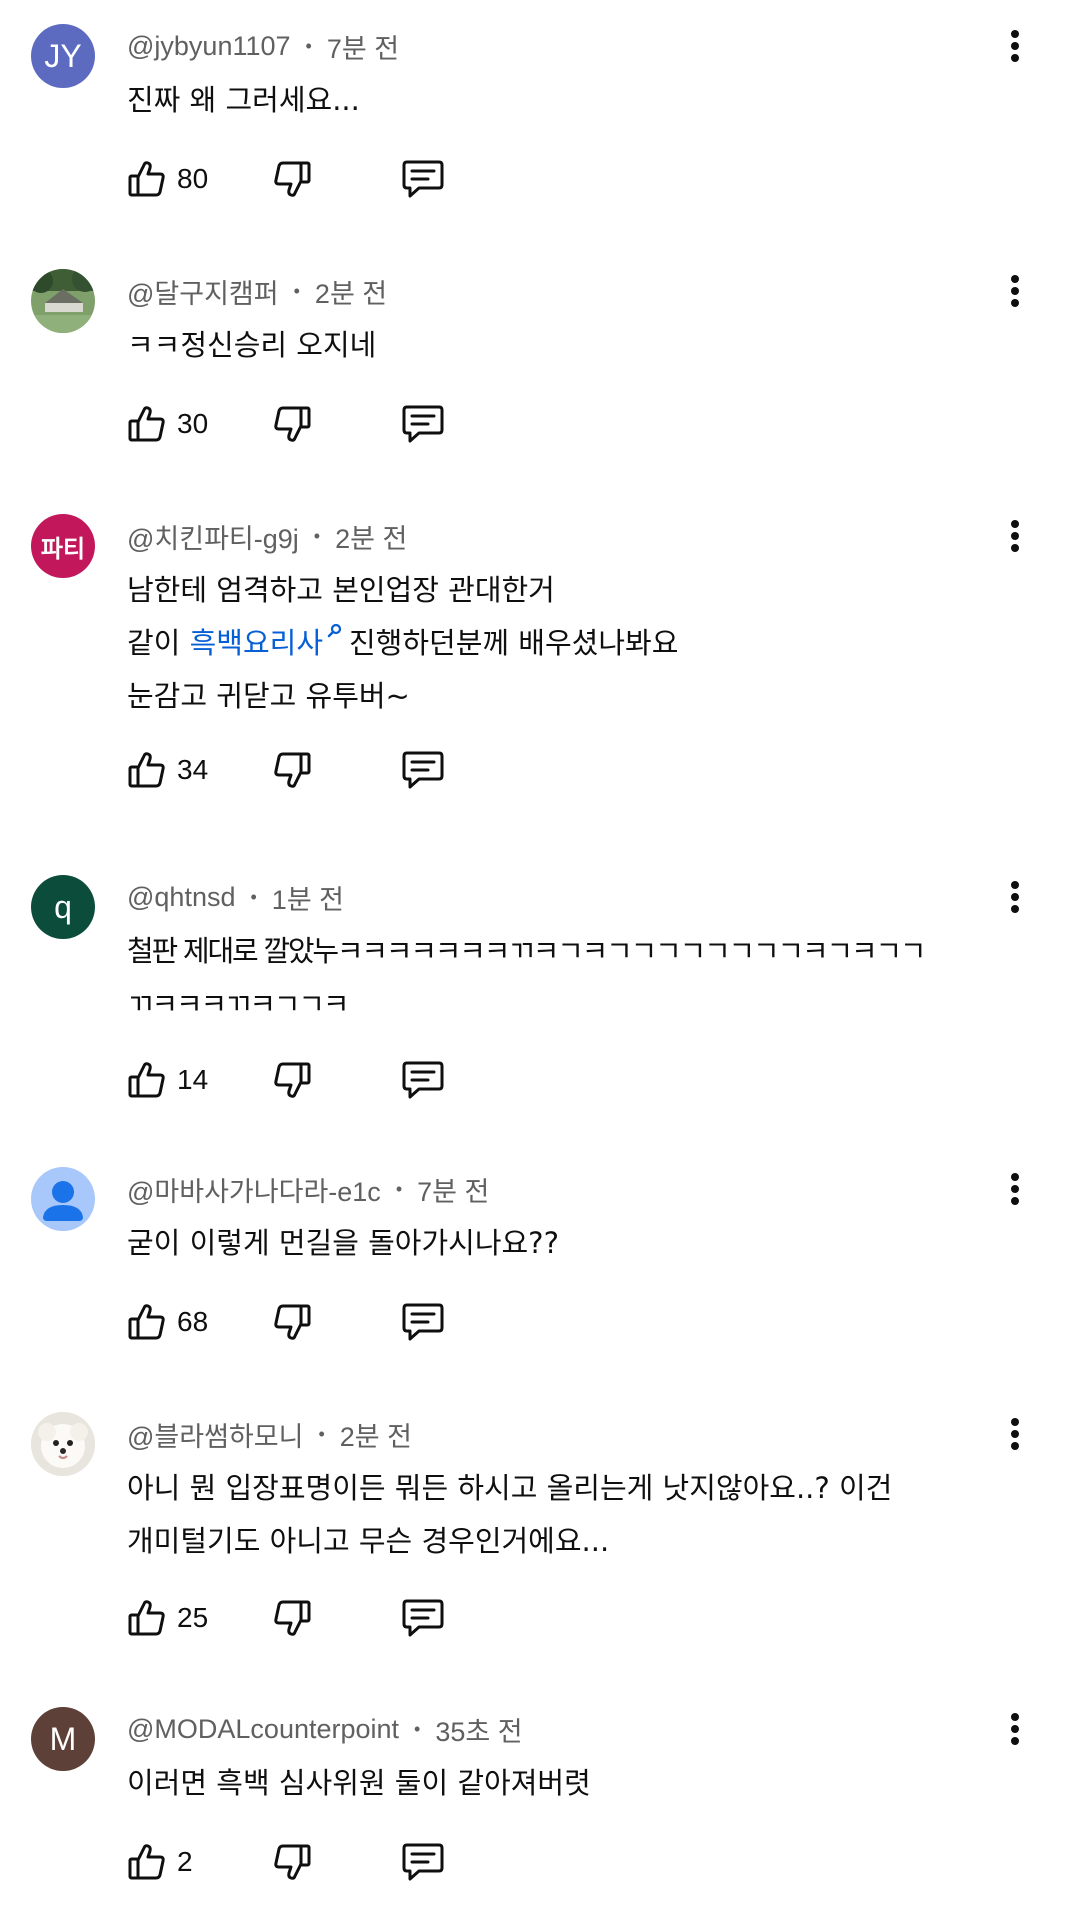 The height and width of the screenshot is (1918, 1068). I want to click on like-count: 14, so click(193, 1079).